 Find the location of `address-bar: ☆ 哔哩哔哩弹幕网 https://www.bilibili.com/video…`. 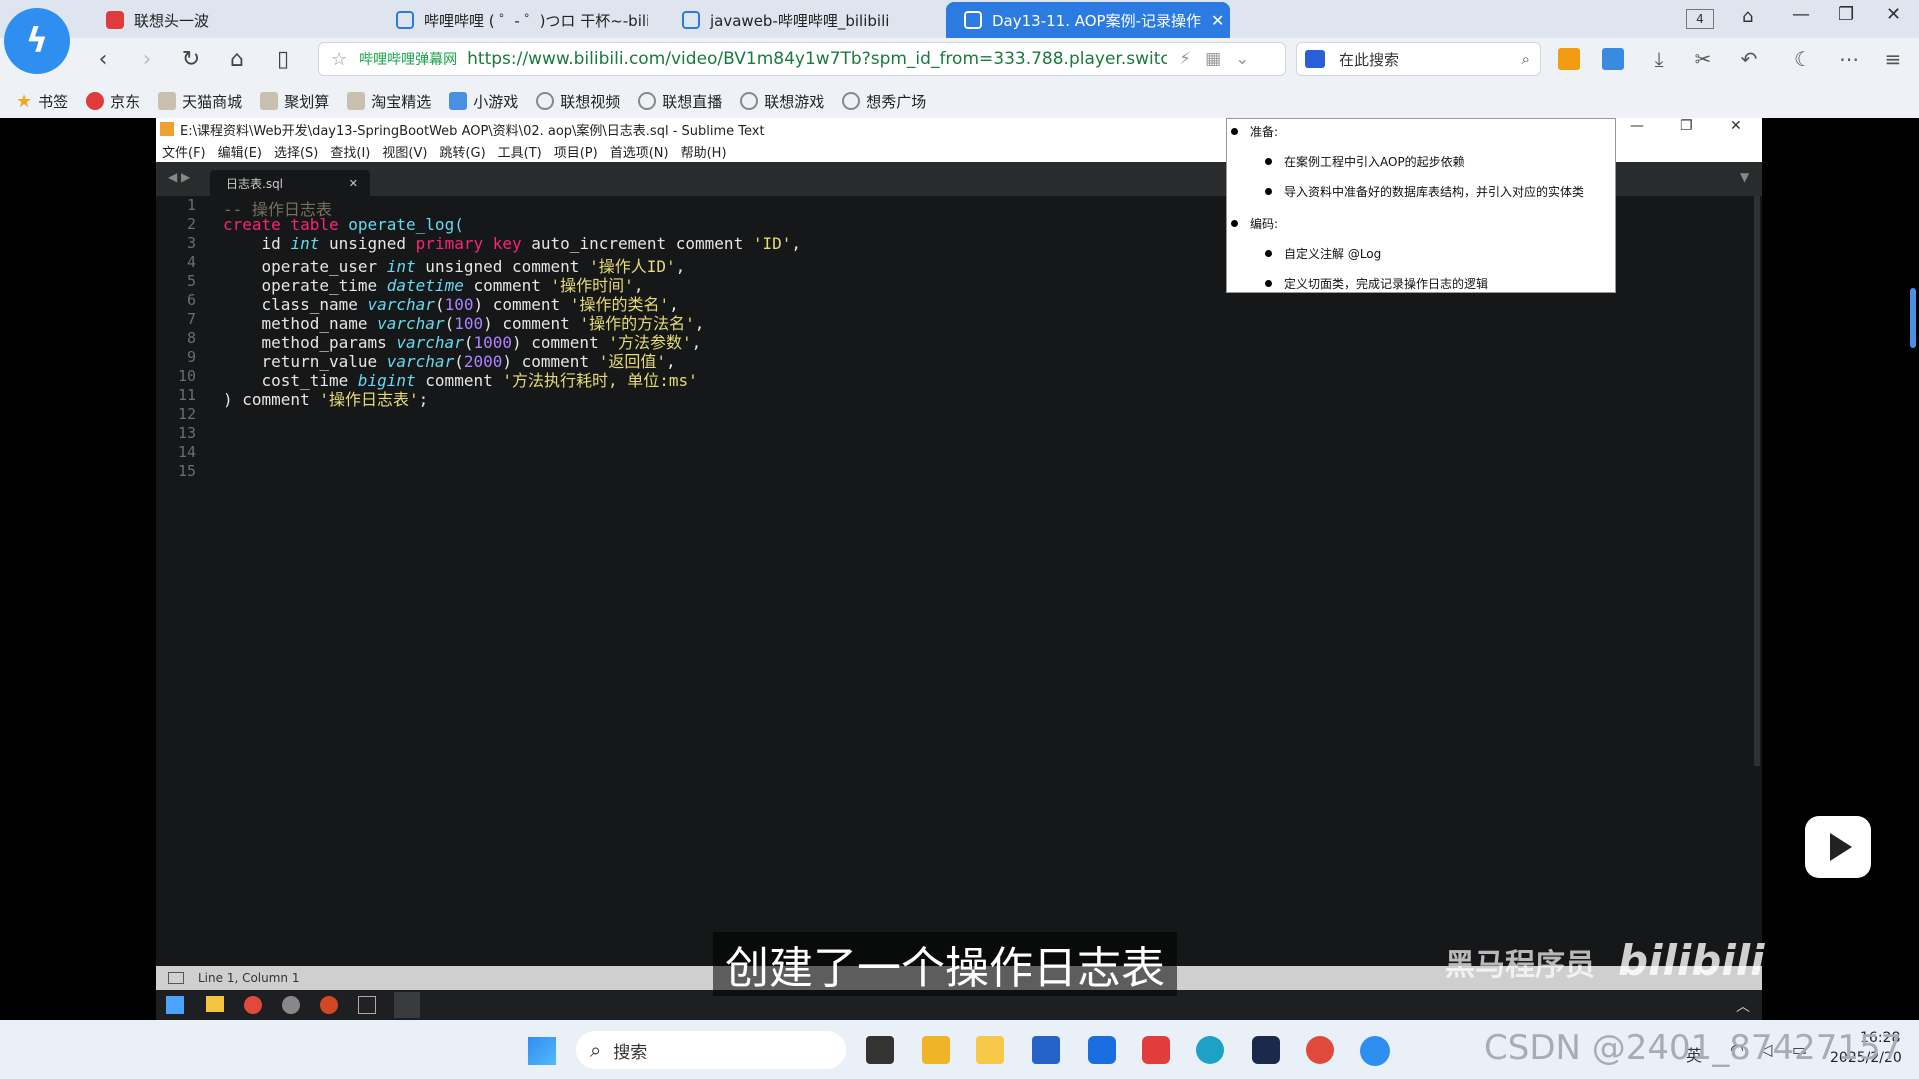

address-bar: ☆ 哔哩哔哩弹幕网 https://www.bilibili.com/video… is located at coordinates (802, 59).